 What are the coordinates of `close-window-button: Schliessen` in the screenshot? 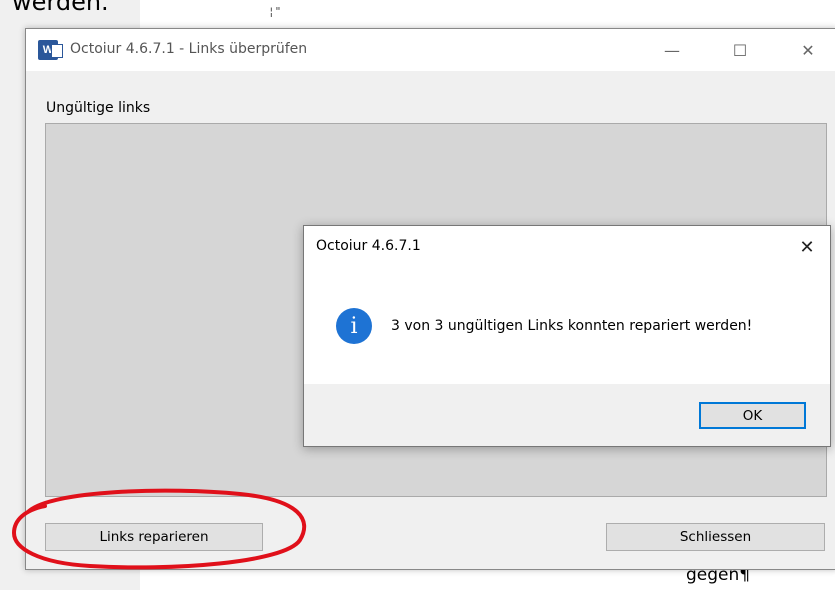 It's located at (715, 537).